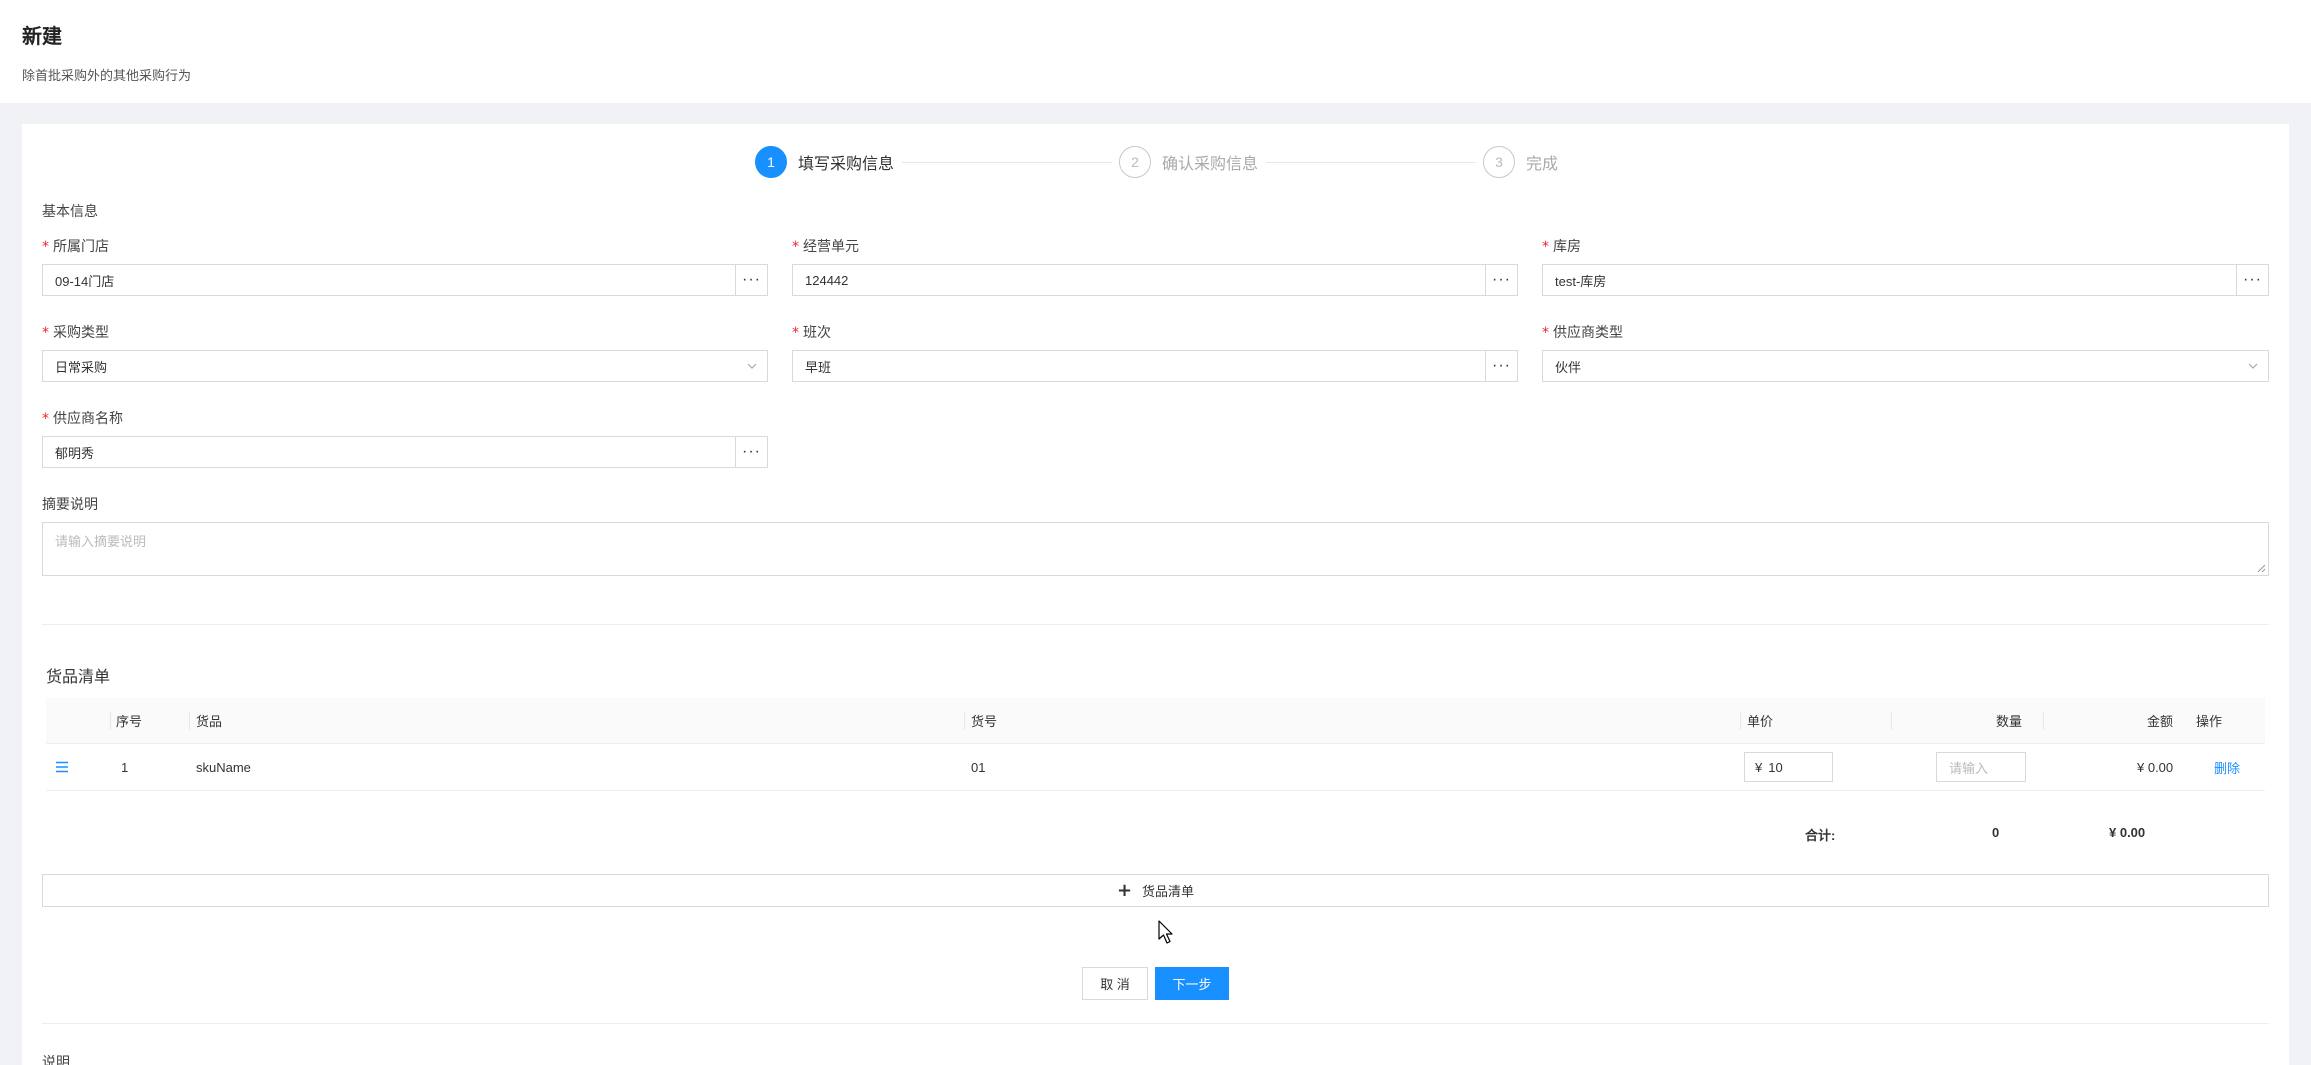  I want to click on store-value: 09-14门店, so click(85, 281).